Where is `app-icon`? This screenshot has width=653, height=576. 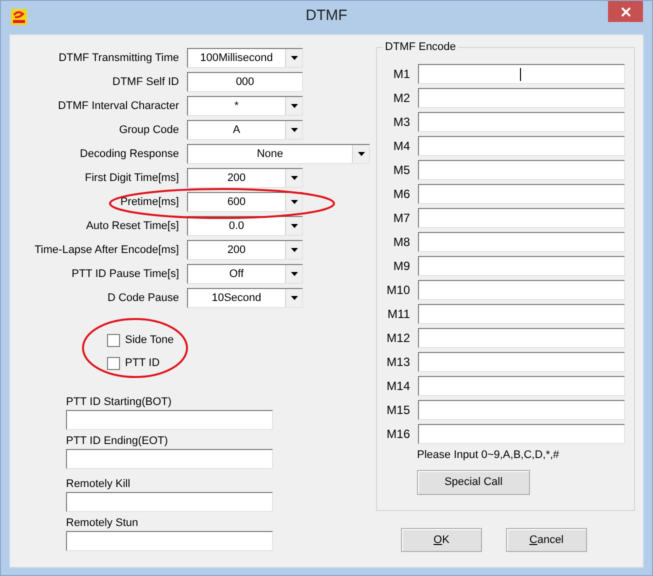 app-icon is located at coordinates (19, 17).